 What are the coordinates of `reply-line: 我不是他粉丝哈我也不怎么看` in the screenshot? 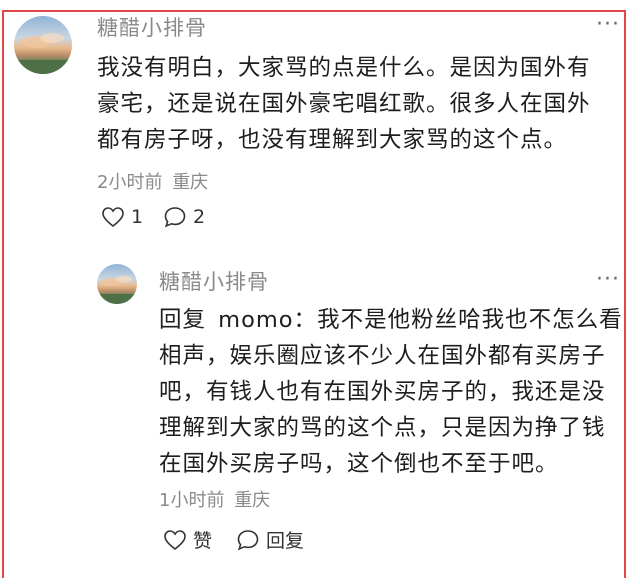 It's located at (470, 320).